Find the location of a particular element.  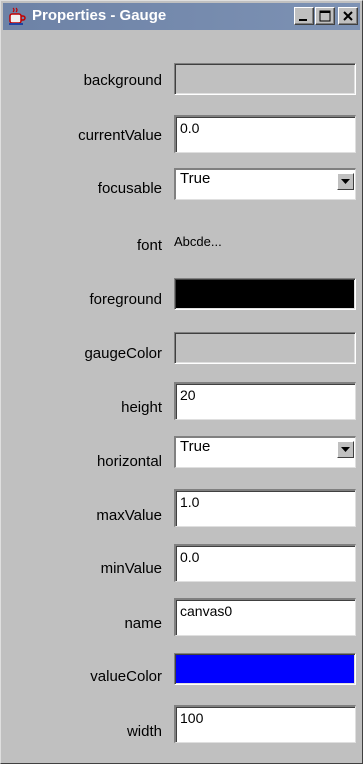

gaugecolor-label: gaugeColor is located at coordinates (123, 353).